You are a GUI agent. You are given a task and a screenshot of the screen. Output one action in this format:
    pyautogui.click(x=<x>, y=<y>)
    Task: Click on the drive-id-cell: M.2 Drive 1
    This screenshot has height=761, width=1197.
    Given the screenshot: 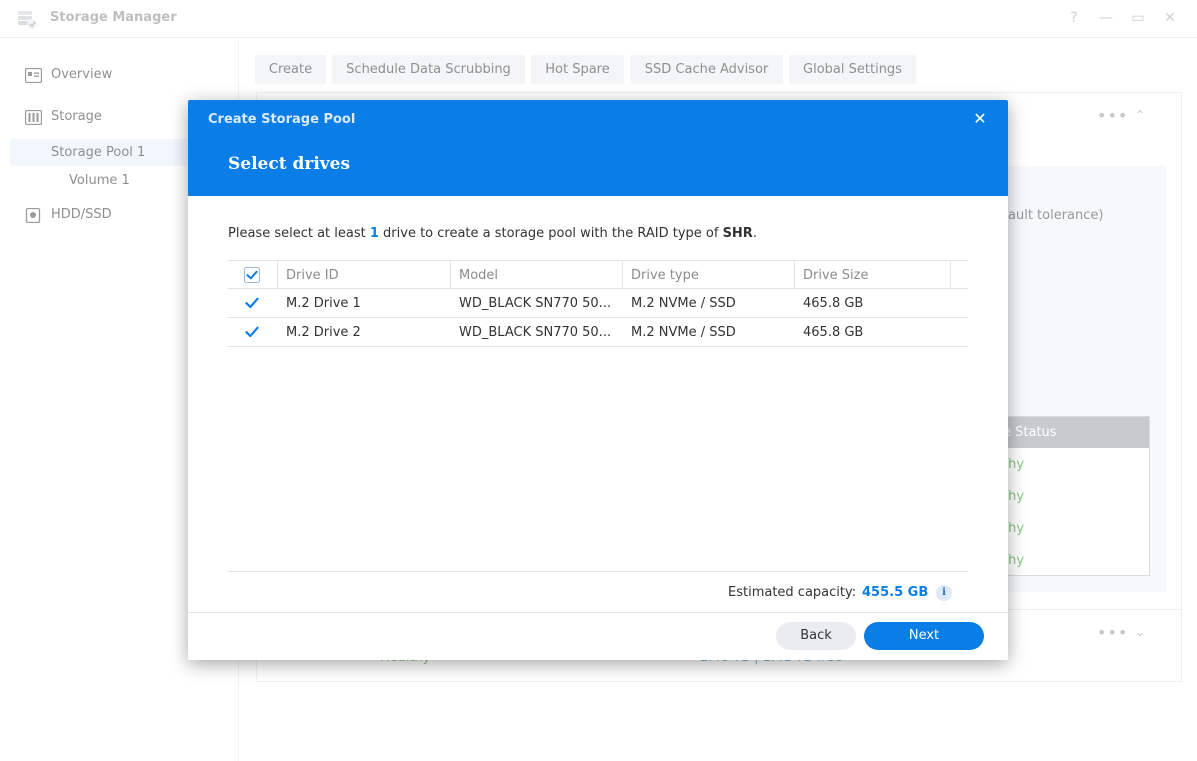 What is the action you would take?
    pyautogui.click(x=323, y=303)
    